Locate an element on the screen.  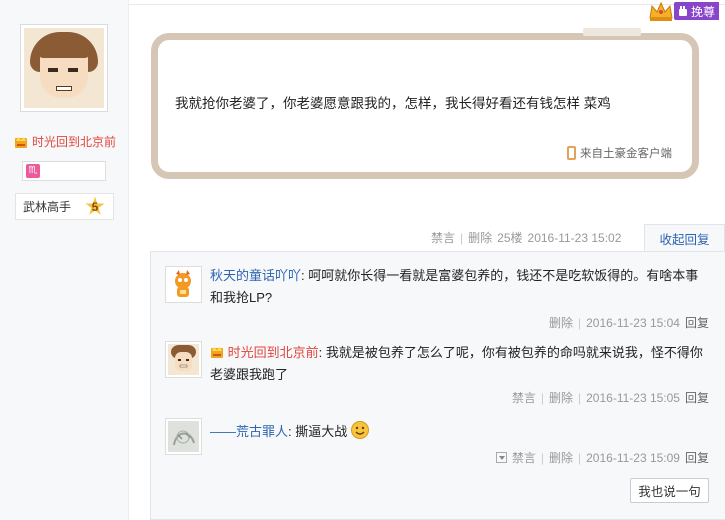
phone-icon is located at coordinates (571, 153).